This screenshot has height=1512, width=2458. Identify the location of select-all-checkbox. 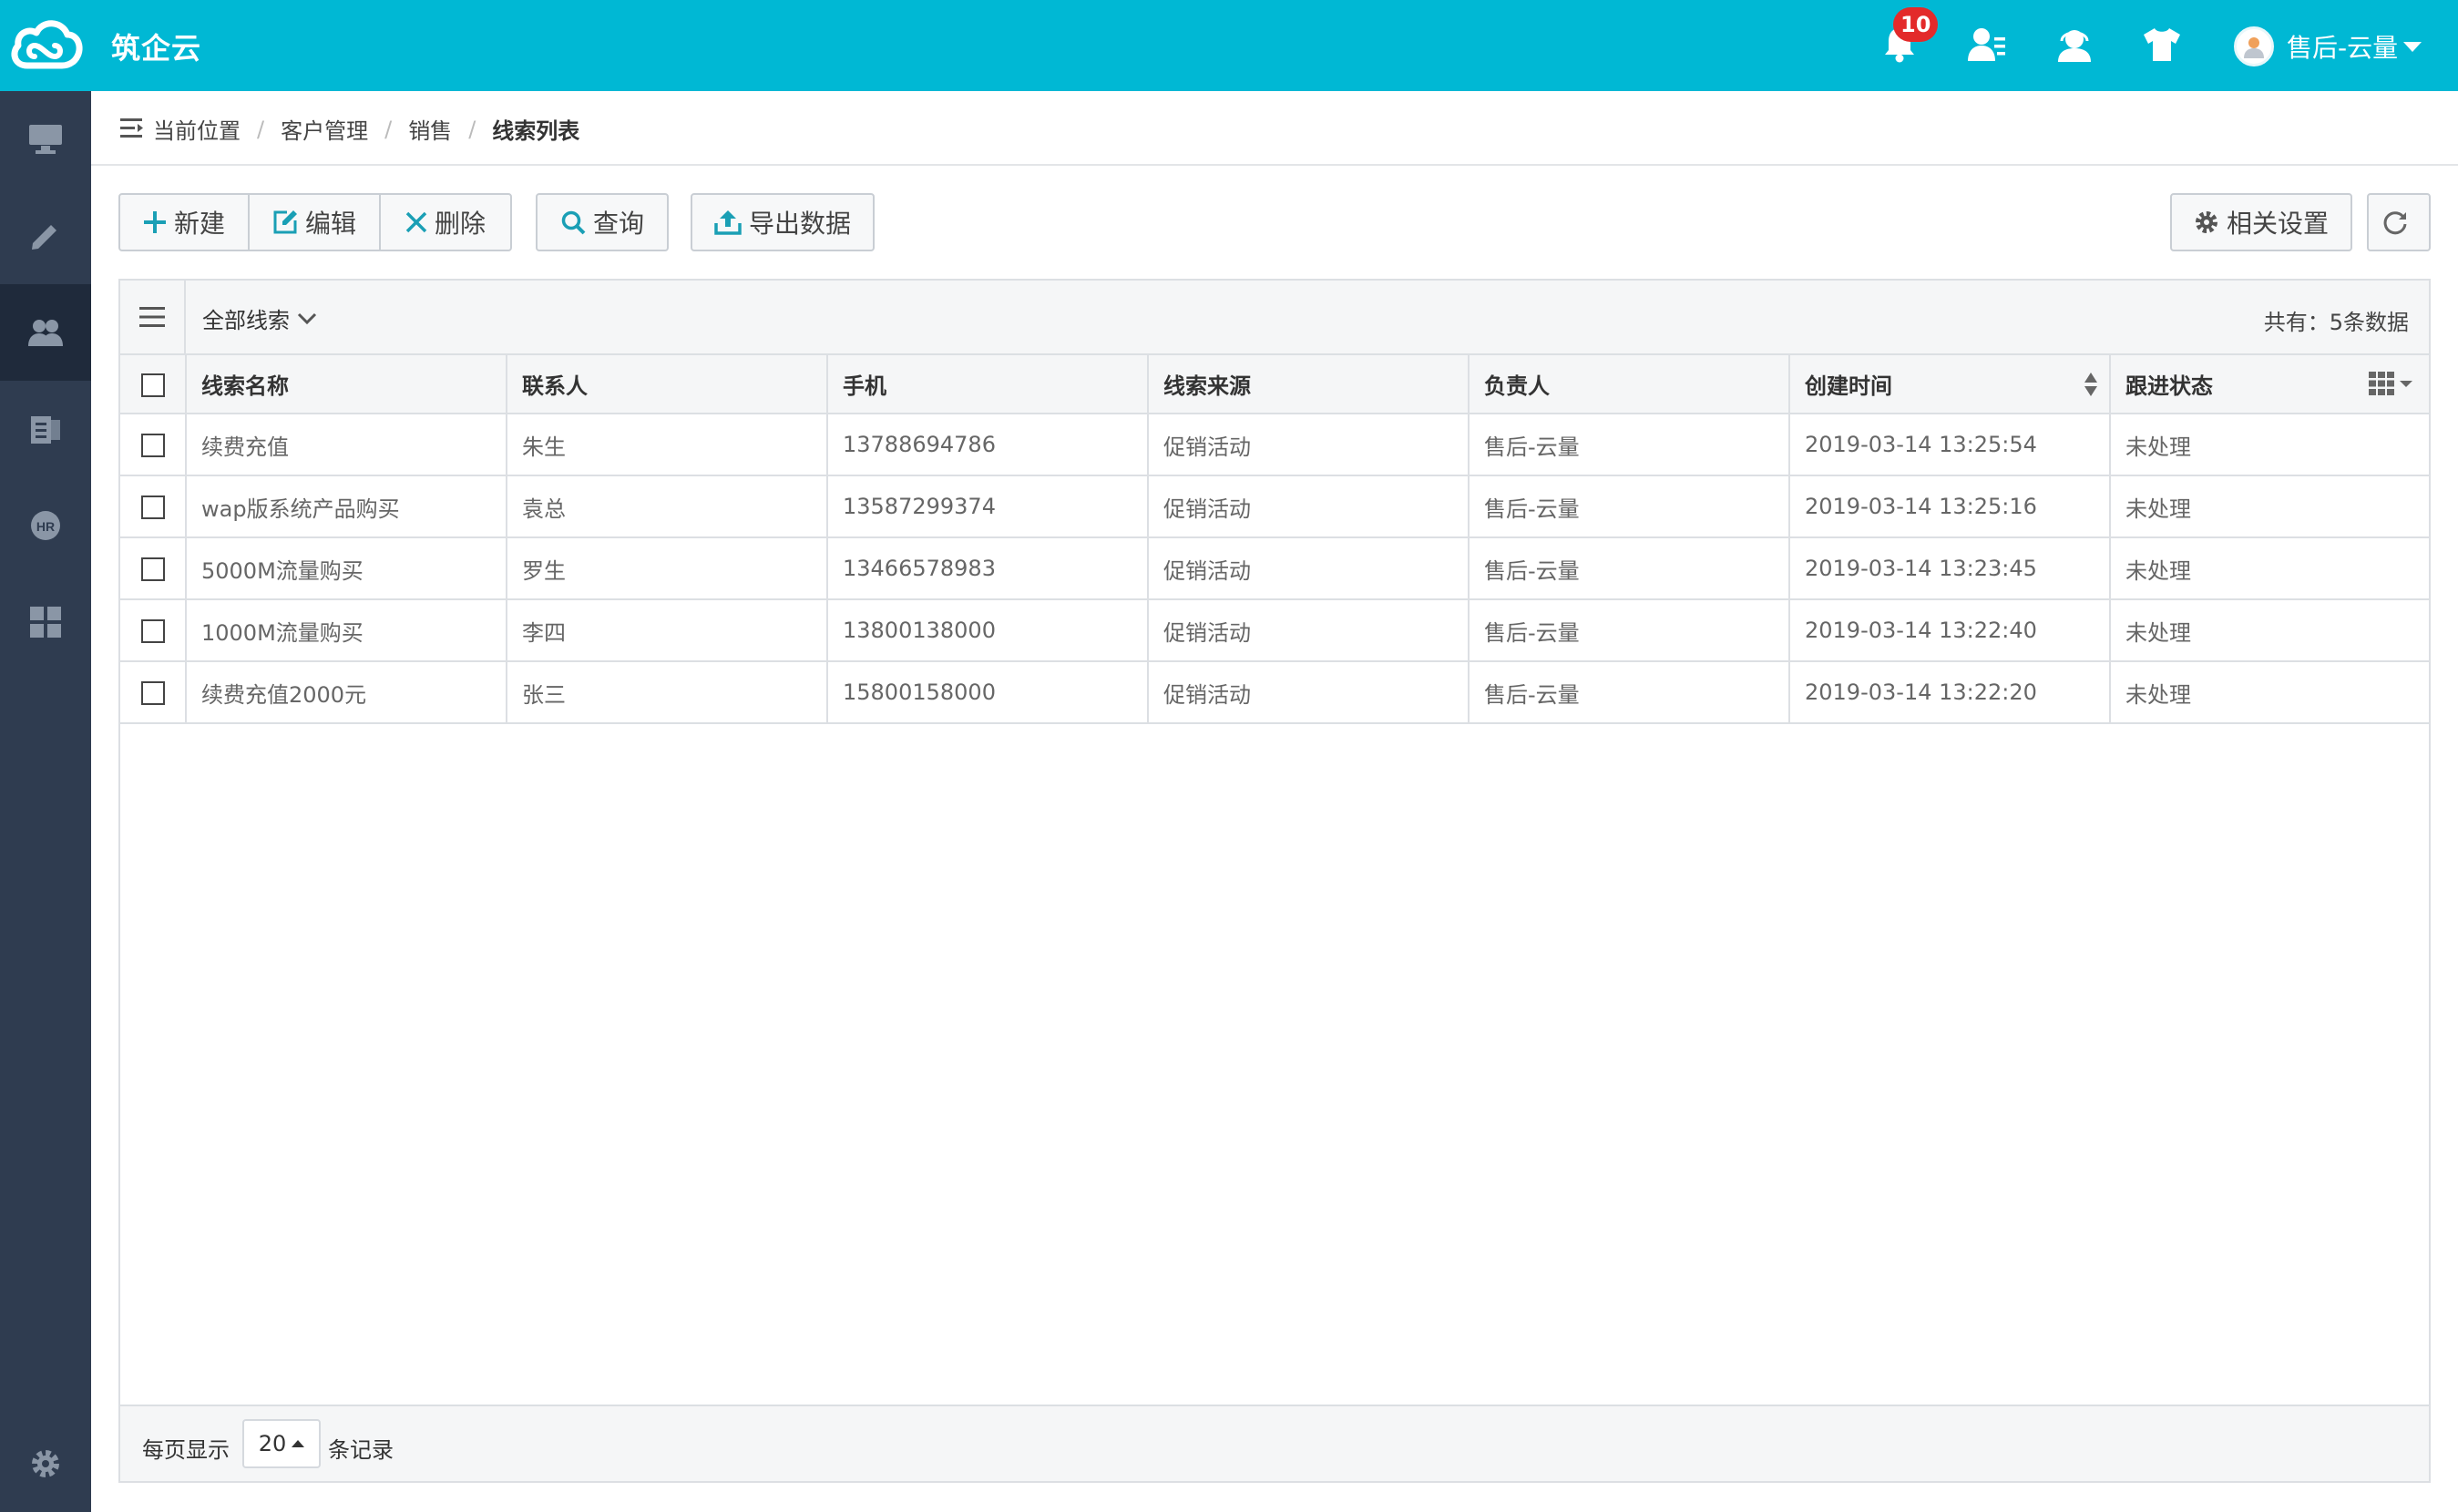
(152, 385).